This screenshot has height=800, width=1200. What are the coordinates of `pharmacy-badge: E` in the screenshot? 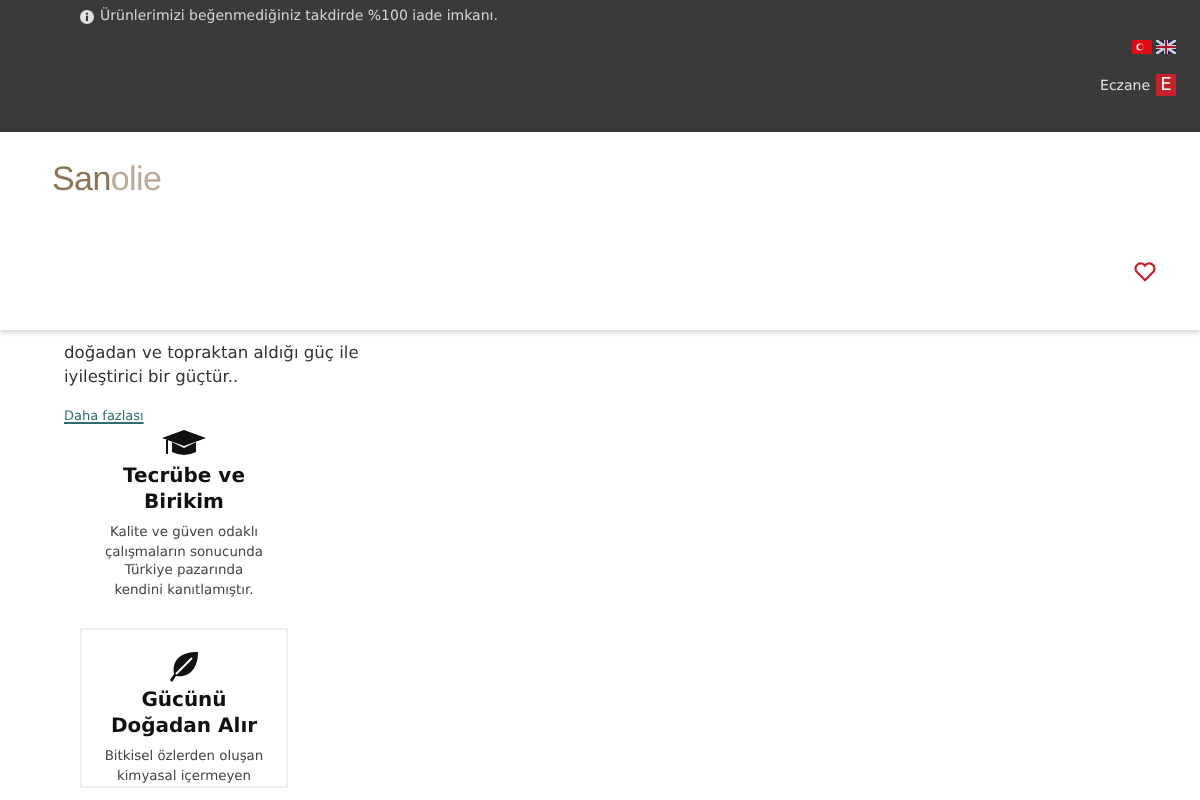 It's located at (1166, 85).